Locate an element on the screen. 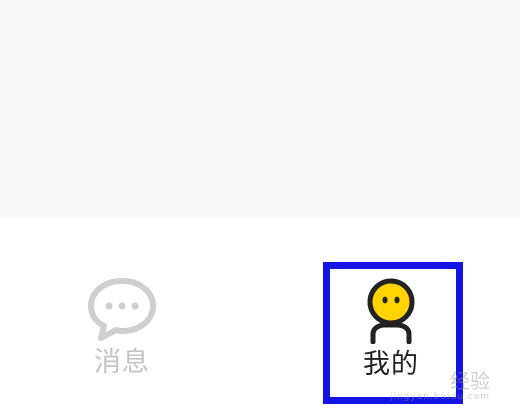 The image size is (520, 412). tab-mine: 我的 is located at coordinates (391, 329).